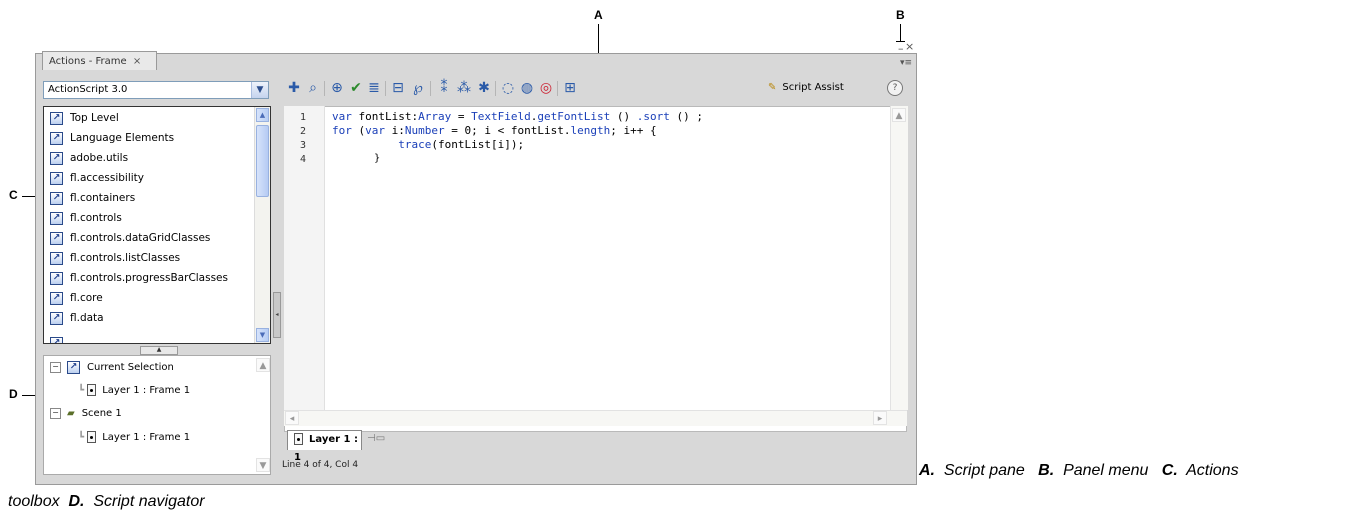 This screenshot has height=517, width=1367. Describe the element at coordinates (508, 88) in the screenshot. I see `apply-block-comment-icon: ◌` at that location.